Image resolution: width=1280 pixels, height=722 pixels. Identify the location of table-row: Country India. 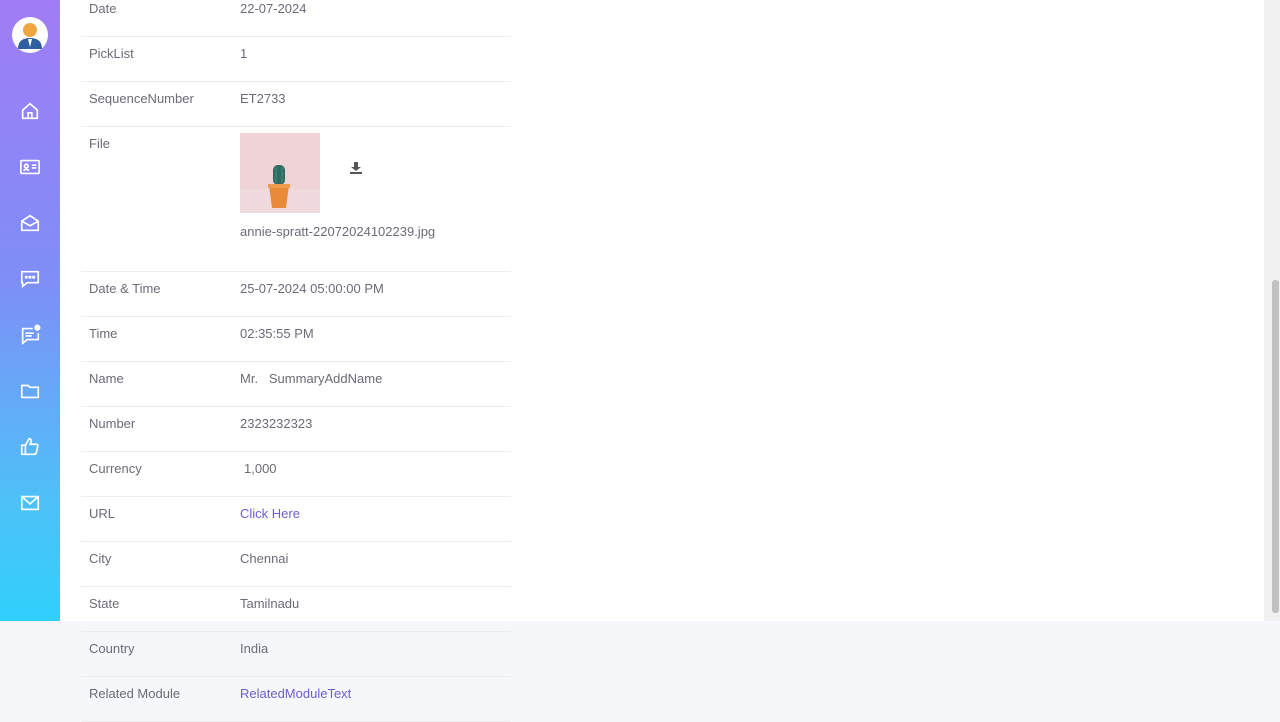
(296, 654).